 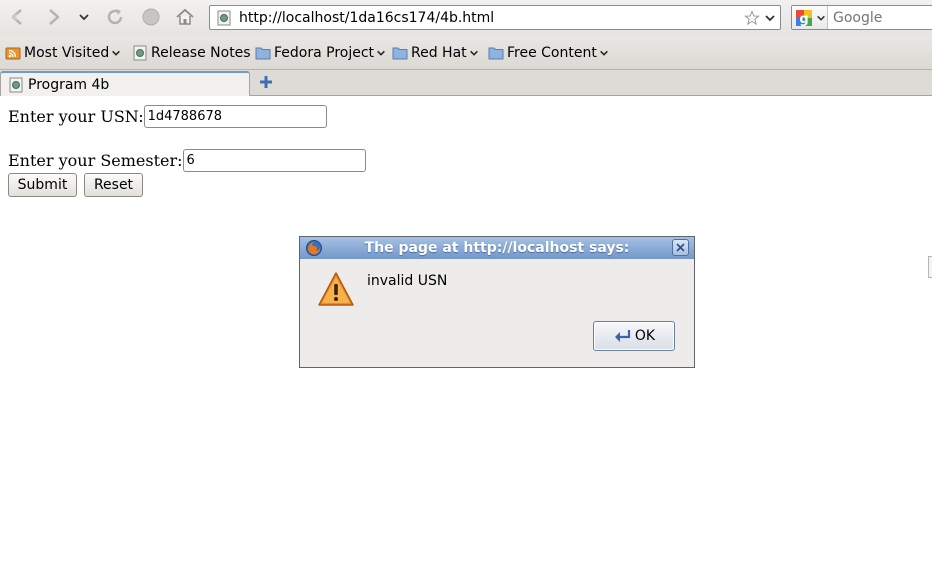 I want to click on stop-icon, so click(x=151, y=17).